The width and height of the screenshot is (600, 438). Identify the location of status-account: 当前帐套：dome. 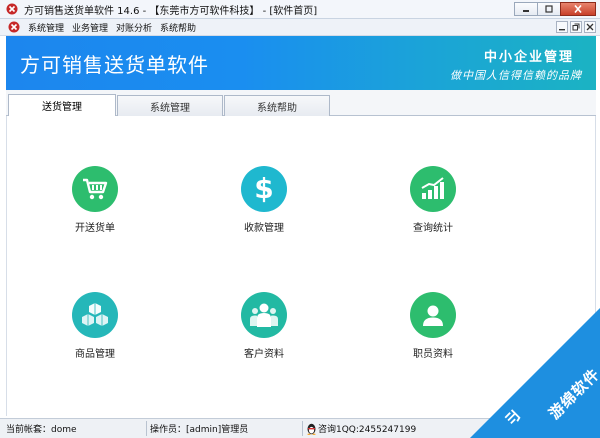
(41, 430).